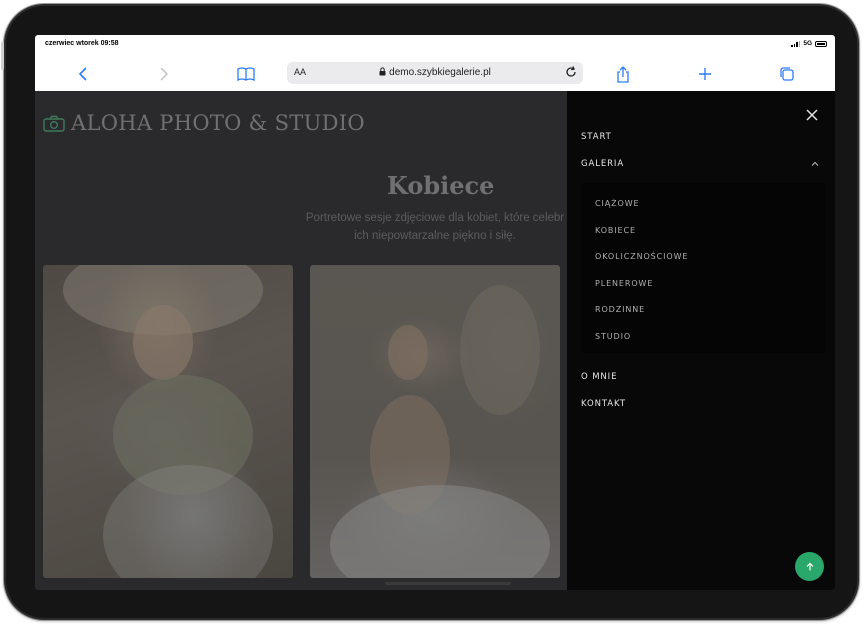 Image resolution: width=864 pixels, height=624 pixels. Describe the element at coordinates (440, 72) in the screenshot. I see `url-text: demo.szybkiegalerie.pl` at that location.